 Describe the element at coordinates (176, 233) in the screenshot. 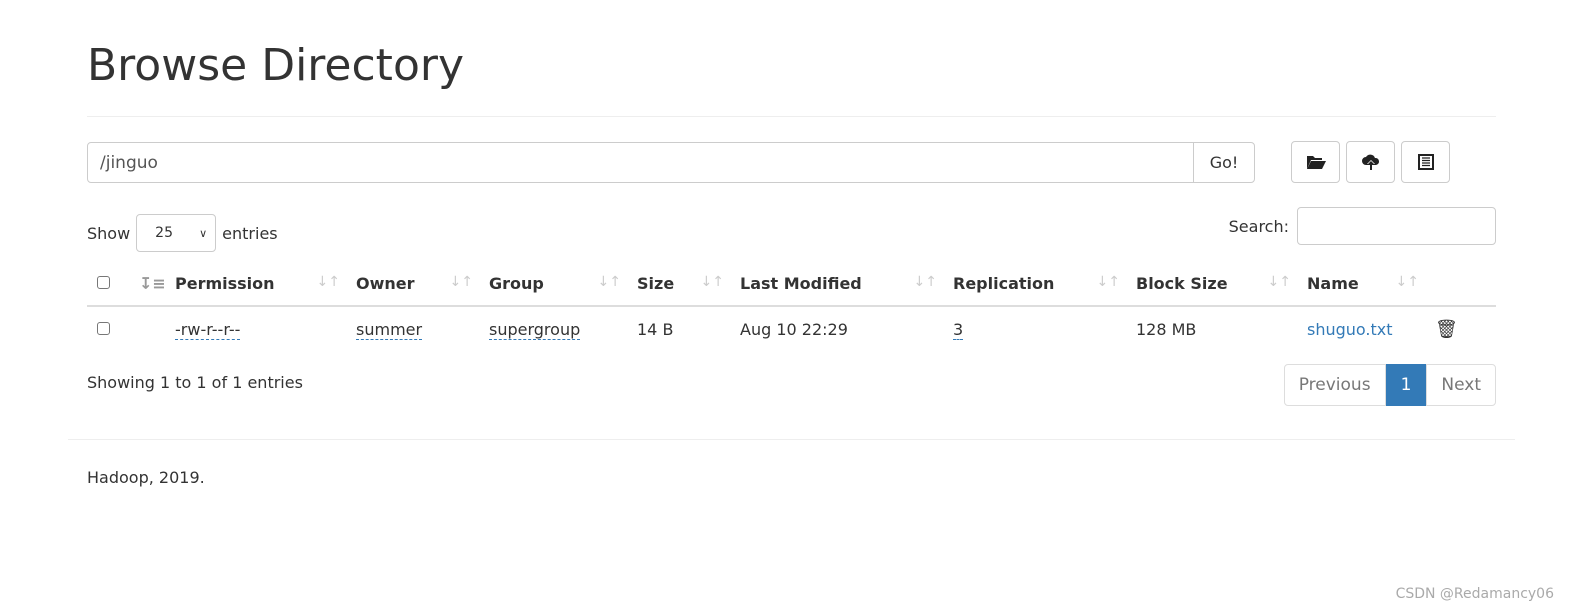

I see `entries-select: 25 ∨` at that location.